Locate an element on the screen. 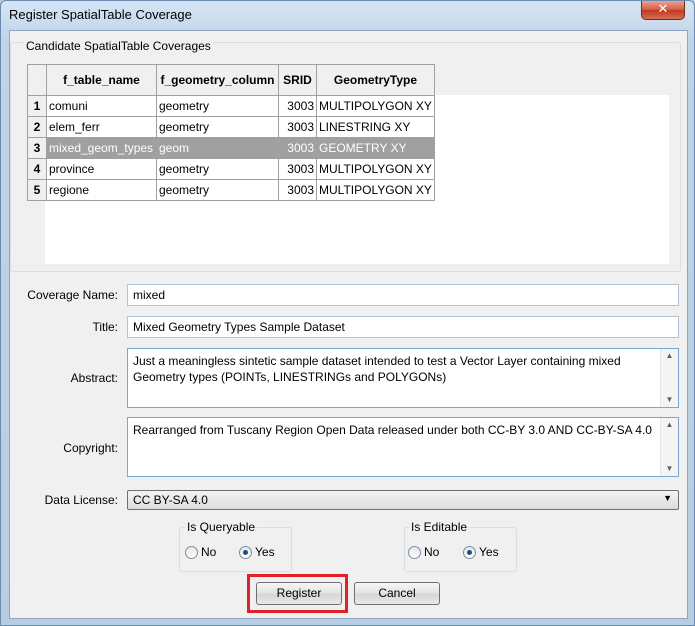 Image resolution: width=695 pixels, height=626 pixels. table-row: 1 comuni geometry 3003 MULTIPOLYGON XY is located at coordinates (231, 106).